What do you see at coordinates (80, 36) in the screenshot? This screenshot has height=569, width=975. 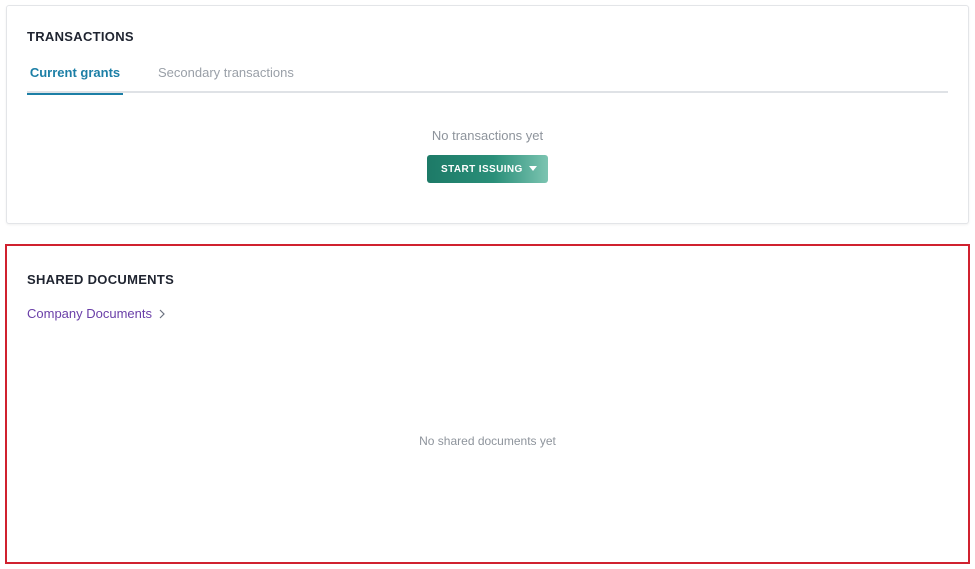 I see `transactions-title: TRANSACTIONS` at bounding box center [80, 36].